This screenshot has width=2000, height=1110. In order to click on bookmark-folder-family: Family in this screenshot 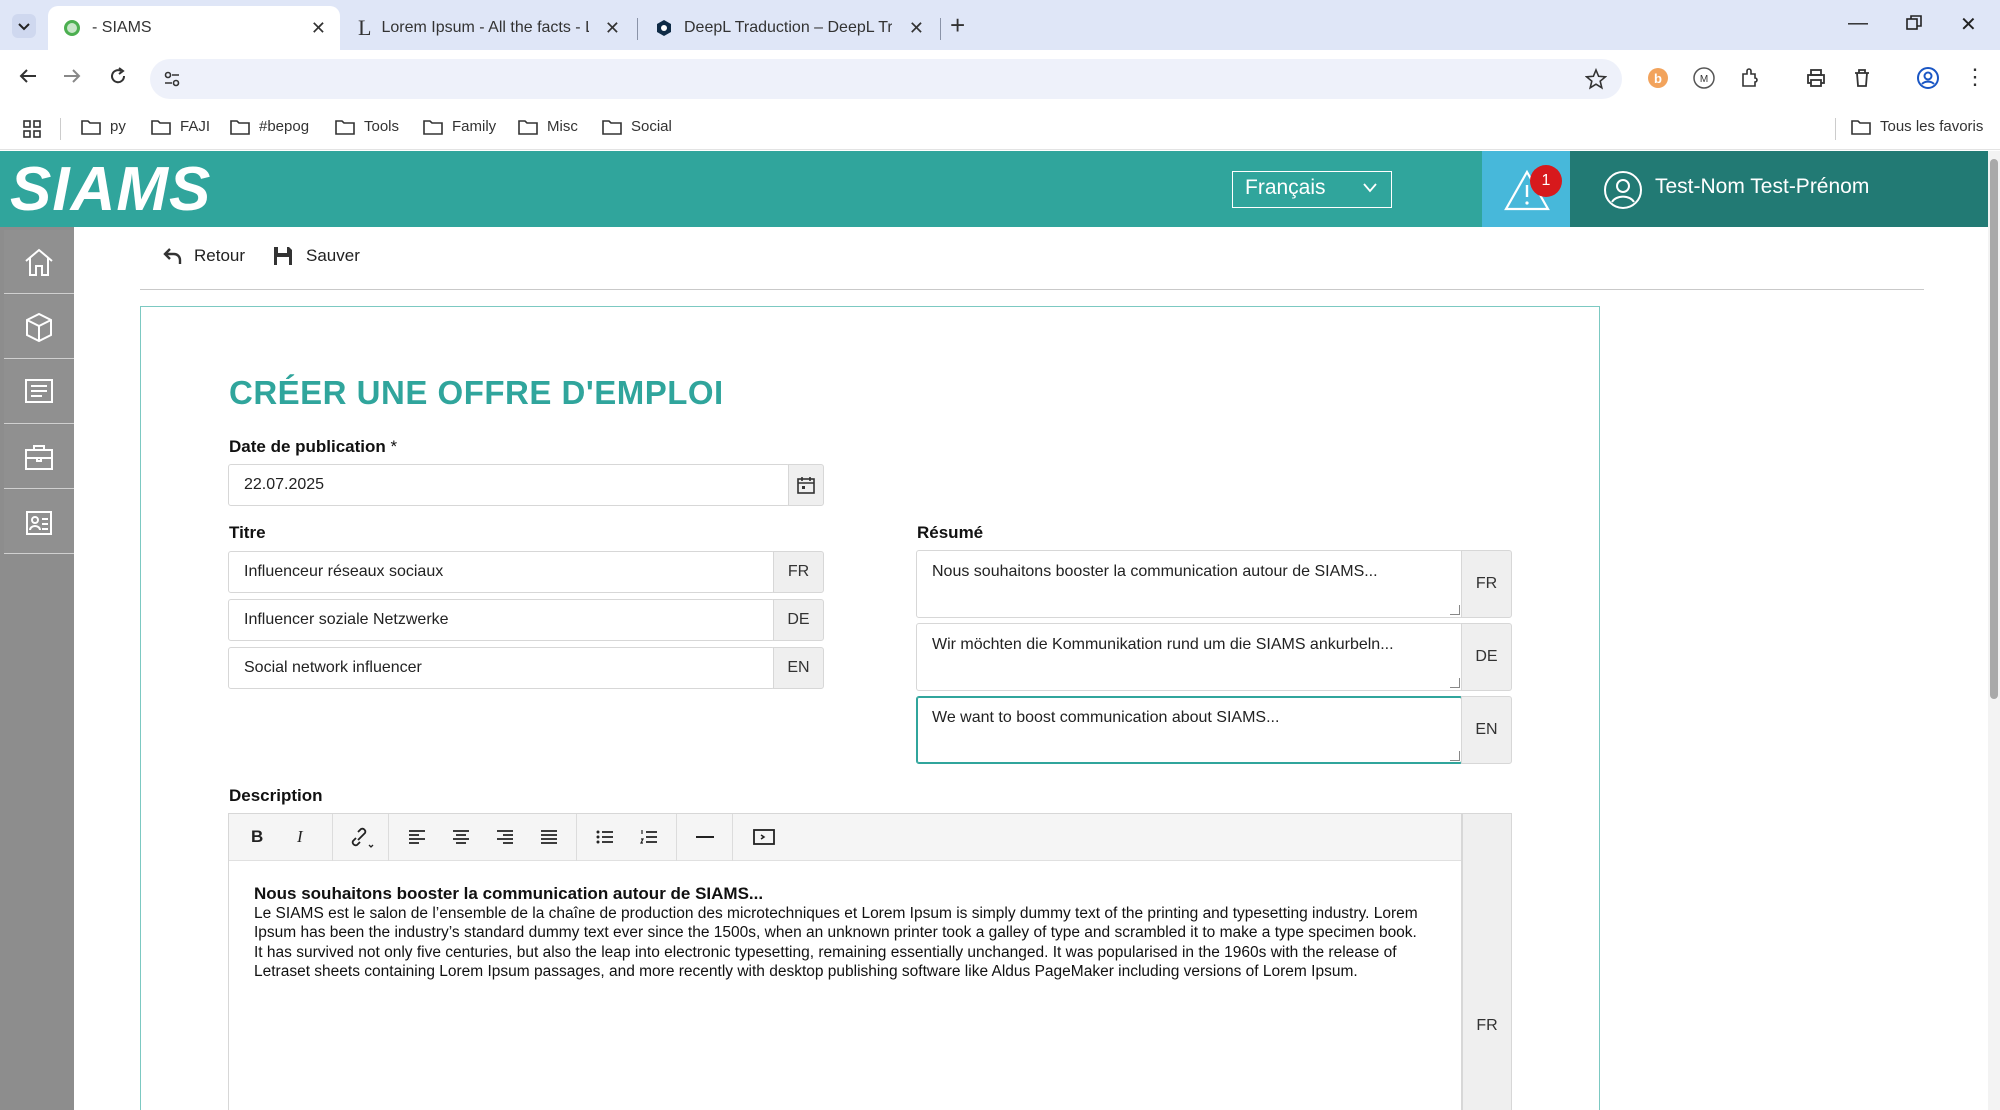, I will do `click(459, 126)`.